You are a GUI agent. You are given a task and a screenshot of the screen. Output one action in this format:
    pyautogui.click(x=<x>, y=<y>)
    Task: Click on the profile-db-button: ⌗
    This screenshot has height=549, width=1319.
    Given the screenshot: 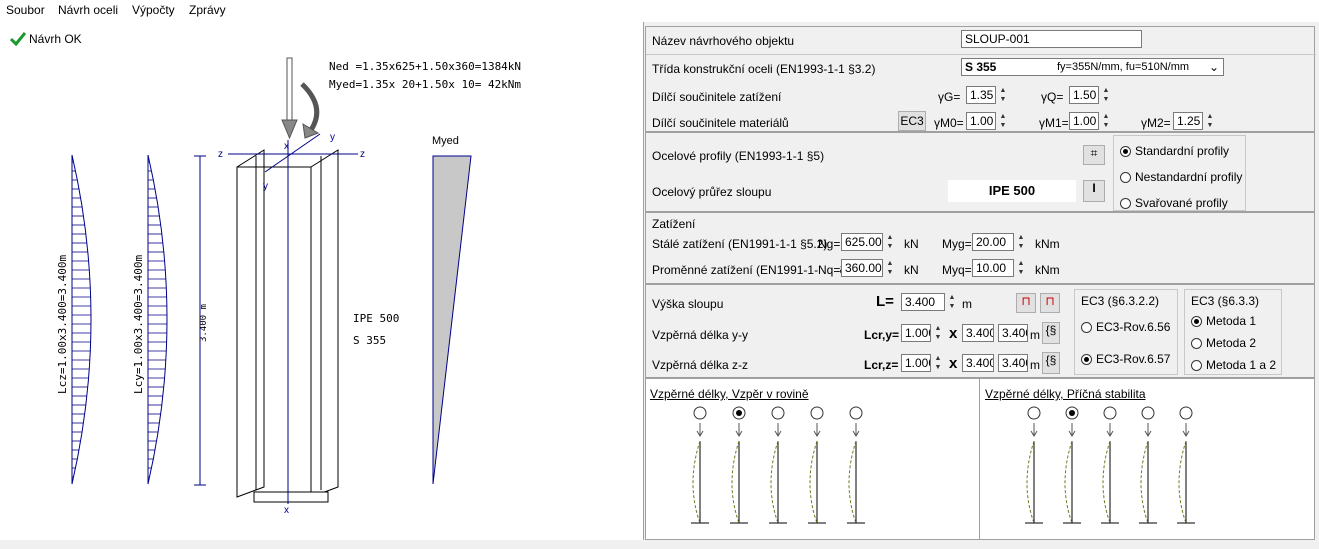 What is the action you would take?
    pyautogui.click(x=1094, y=155)
    